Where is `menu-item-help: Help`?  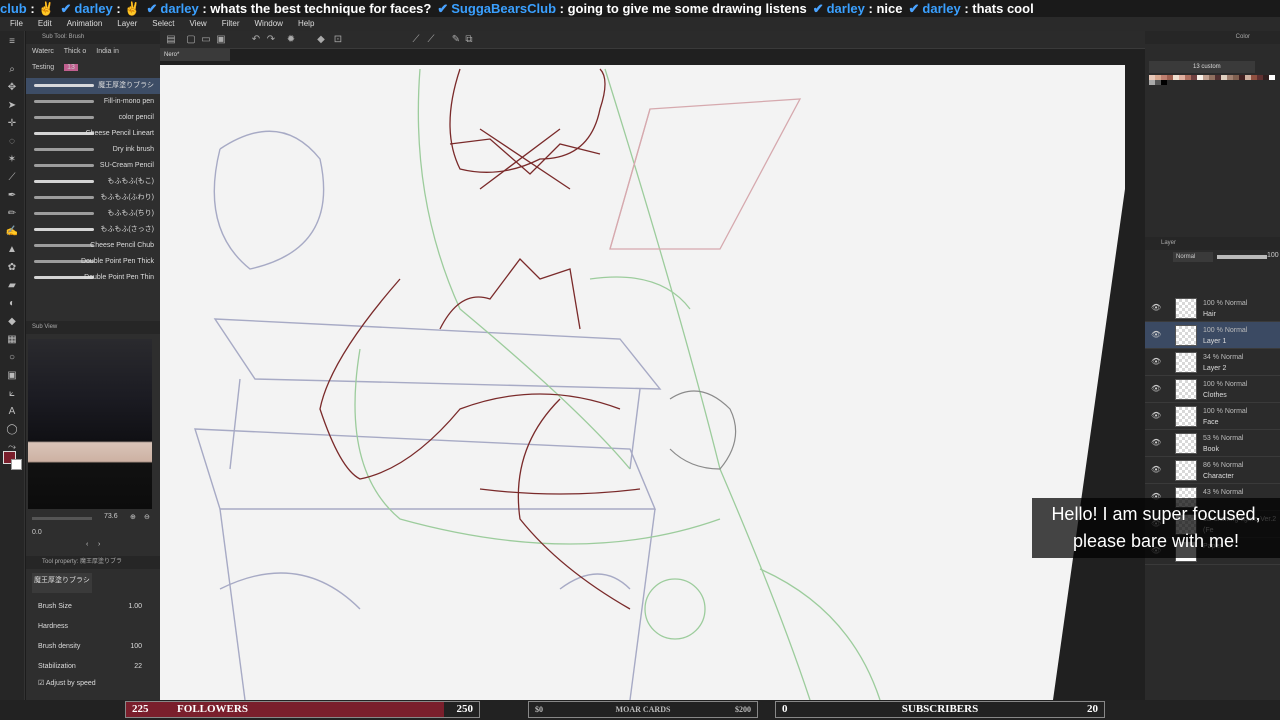
menu-item-help: Help is located at coordinates (306, 23).